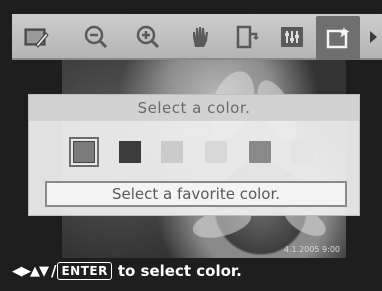 The height and width of the screenshot is (291, 382). I want to click on favorite-color-label: Select a favorite color., so click(196, 194).